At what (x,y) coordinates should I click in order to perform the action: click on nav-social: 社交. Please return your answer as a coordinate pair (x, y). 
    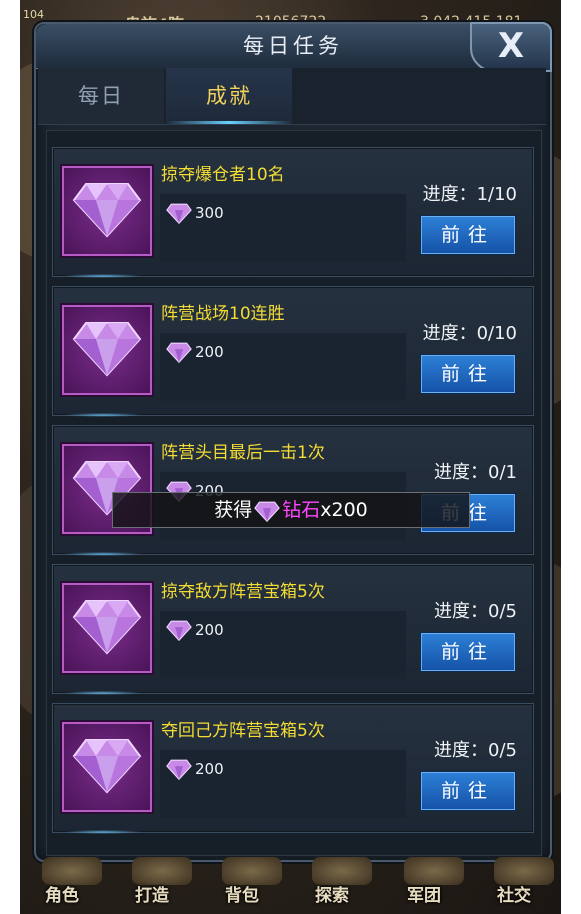
    Looking at the image, I should click on (514, 893).